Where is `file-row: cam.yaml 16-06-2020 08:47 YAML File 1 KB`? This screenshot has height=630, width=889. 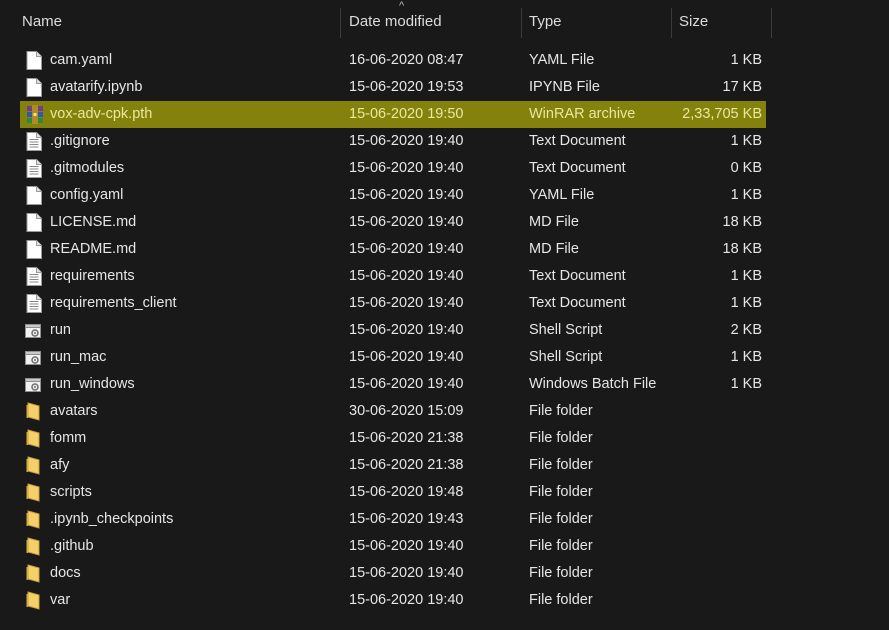
file-row: cam.yaml 16-06-2020 08:47 YAML File 1 KB is located at coordinates (393, 60).